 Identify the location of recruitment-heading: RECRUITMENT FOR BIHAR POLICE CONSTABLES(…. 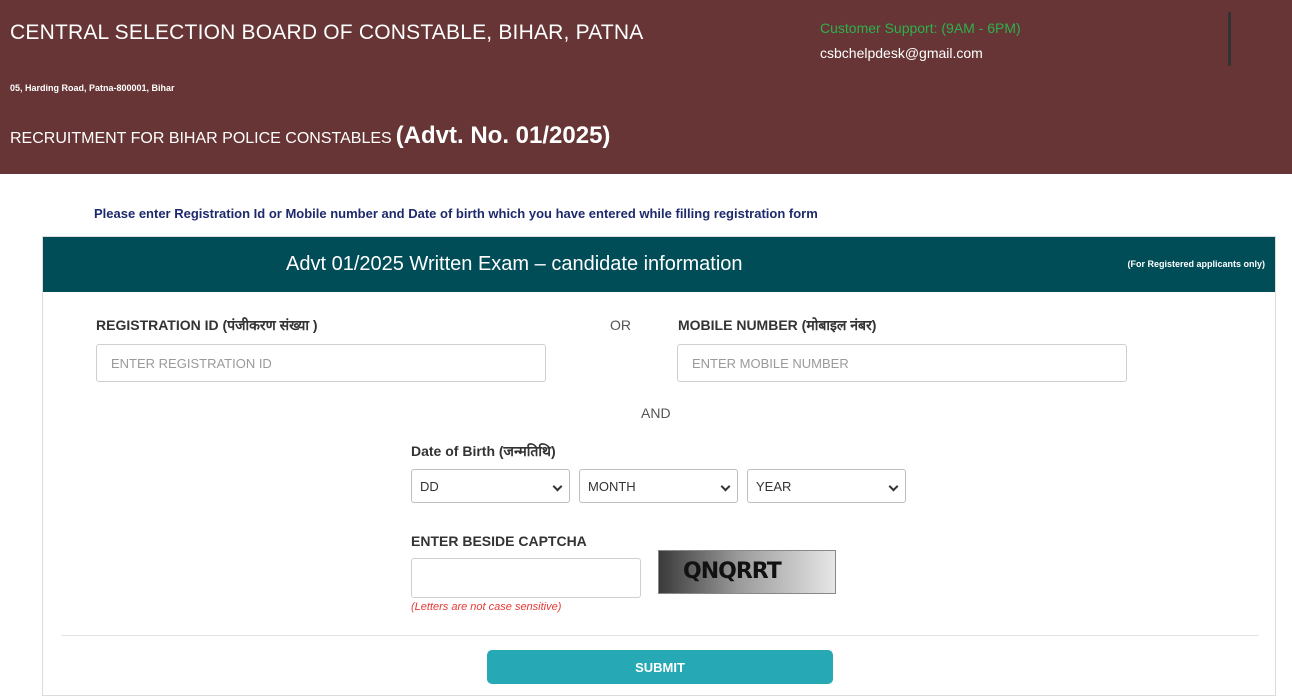
(310, 136).